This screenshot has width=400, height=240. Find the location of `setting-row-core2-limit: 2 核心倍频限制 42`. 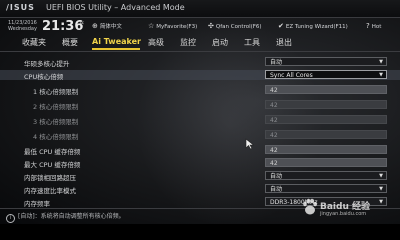

setting-row-core2-limit: 2 核心倍频限制 42 is located at coordinates (200, 105).